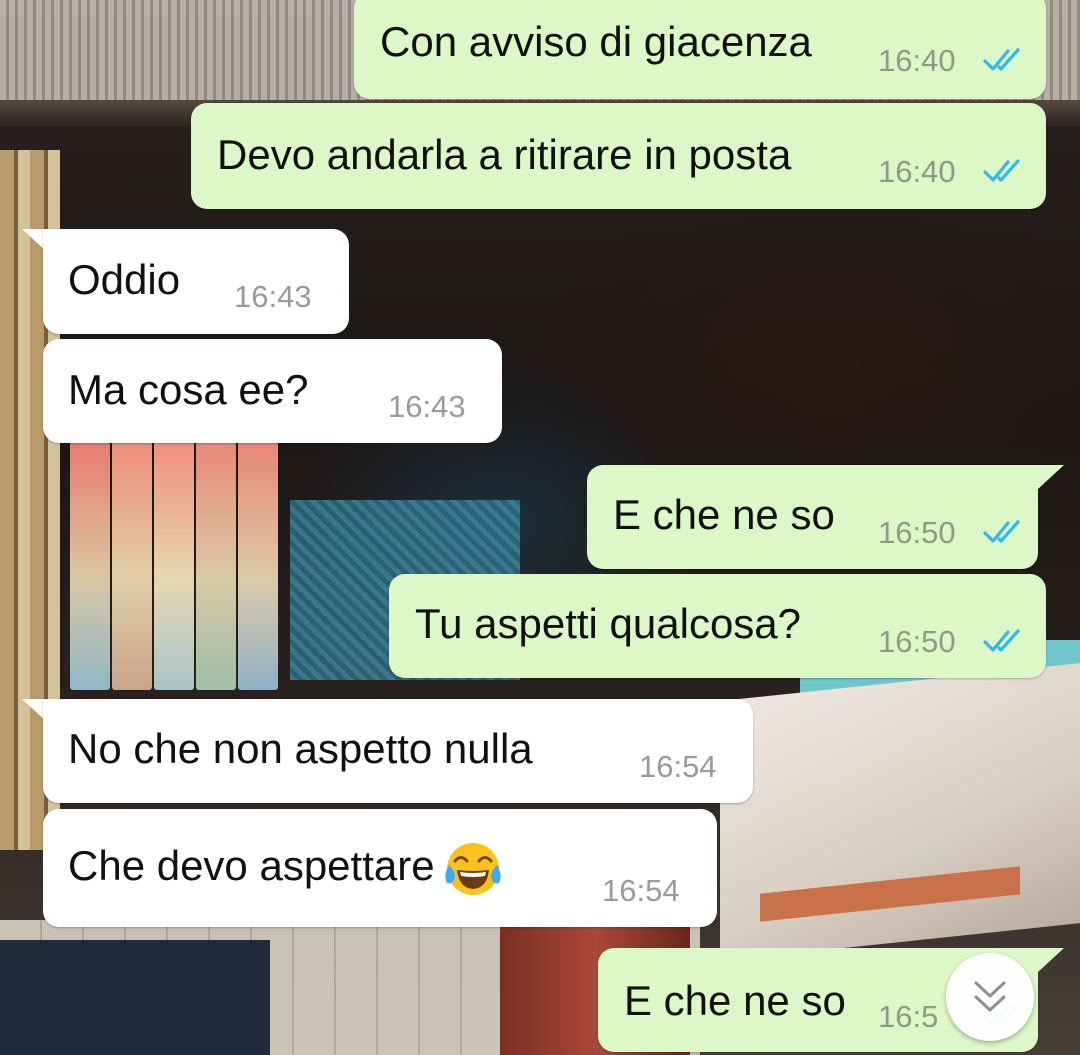  I want to click on scroll-to-bottom-button, so click(990, 997).